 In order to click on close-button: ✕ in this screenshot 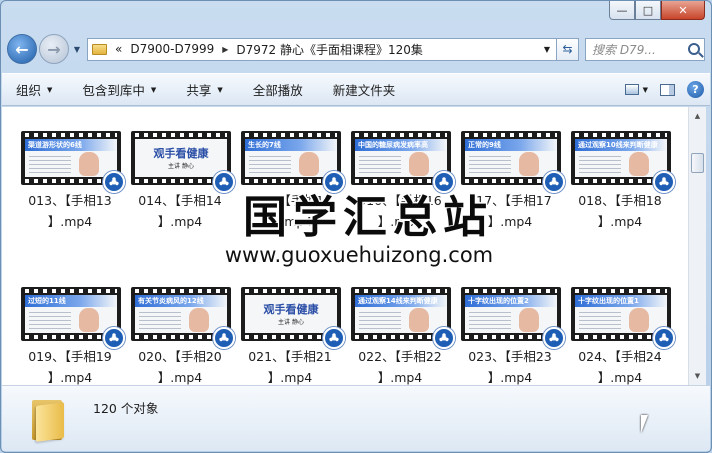, I will do `click(683, 10)`.